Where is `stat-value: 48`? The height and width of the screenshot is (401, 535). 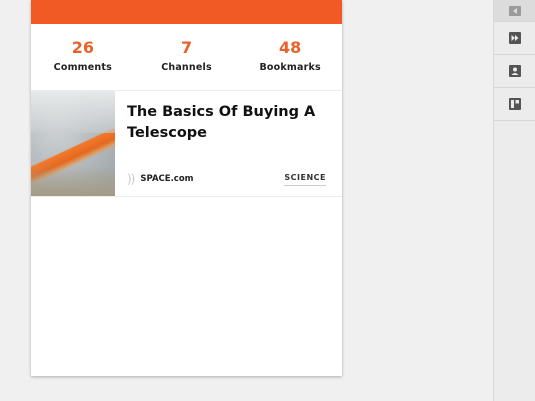 stat-value: 48 is located at coordinates (290, 47).